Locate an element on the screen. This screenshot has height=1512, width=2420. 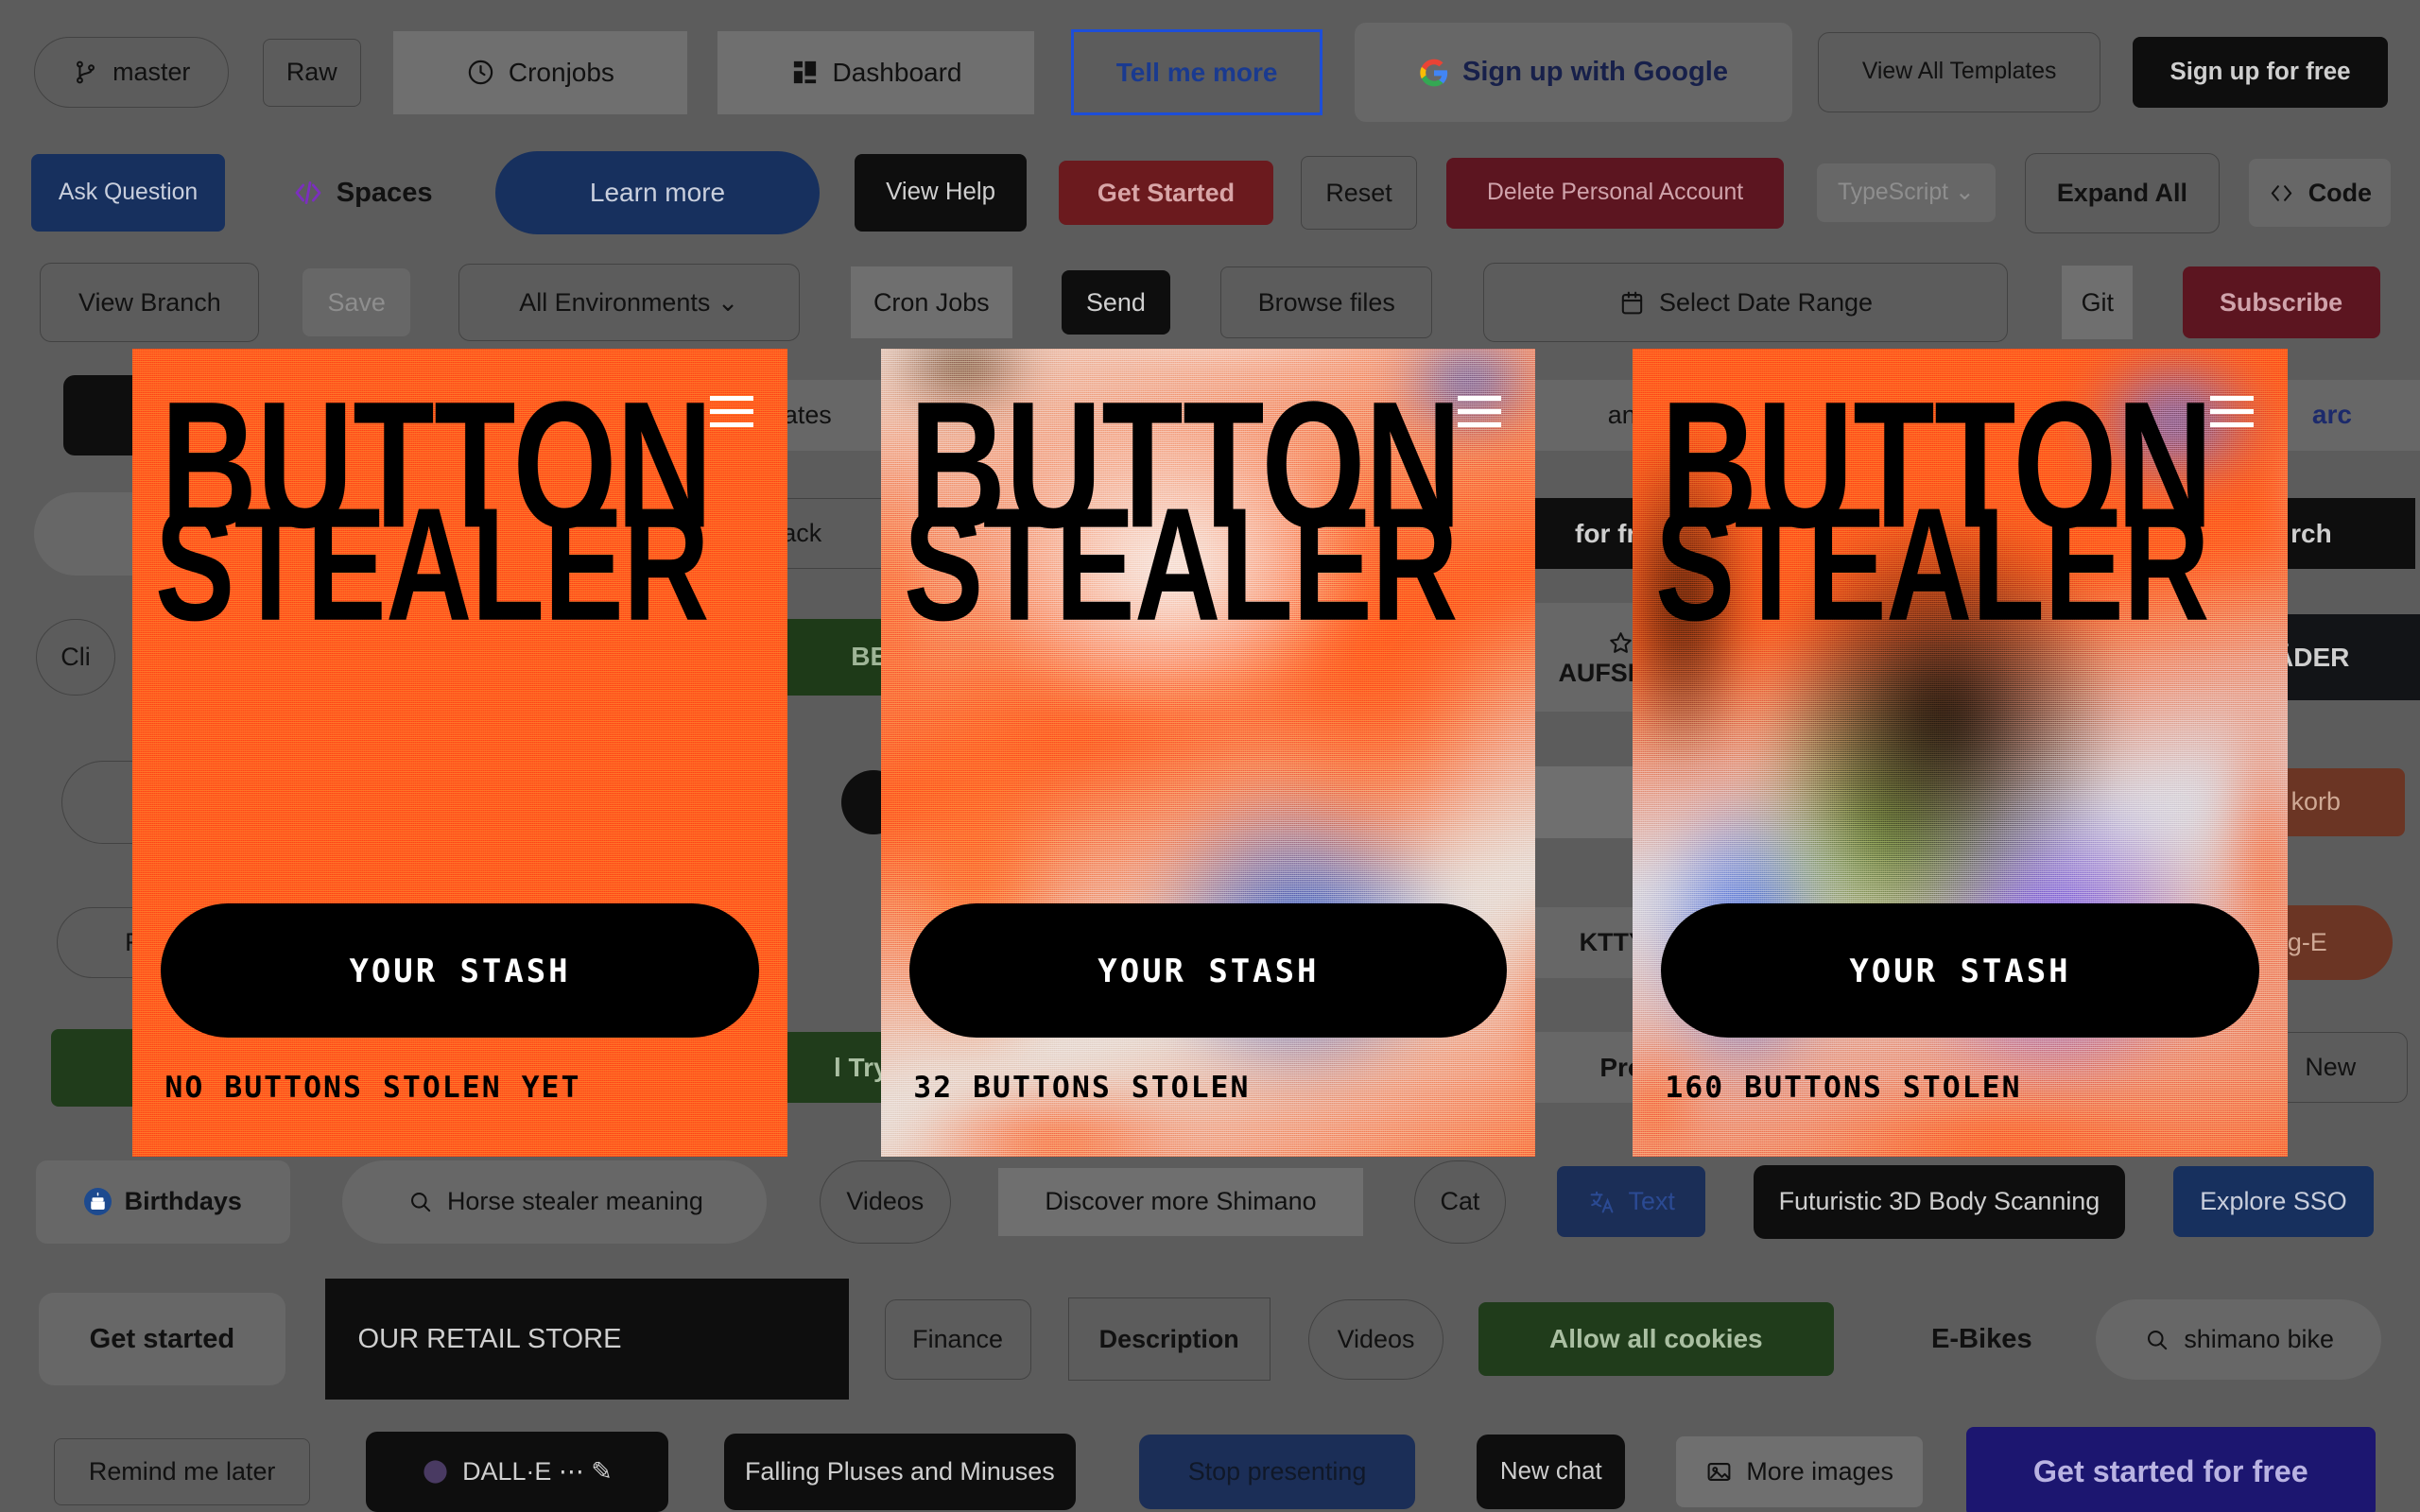
stolen-button: Cli is located at coordinates (75, 657).